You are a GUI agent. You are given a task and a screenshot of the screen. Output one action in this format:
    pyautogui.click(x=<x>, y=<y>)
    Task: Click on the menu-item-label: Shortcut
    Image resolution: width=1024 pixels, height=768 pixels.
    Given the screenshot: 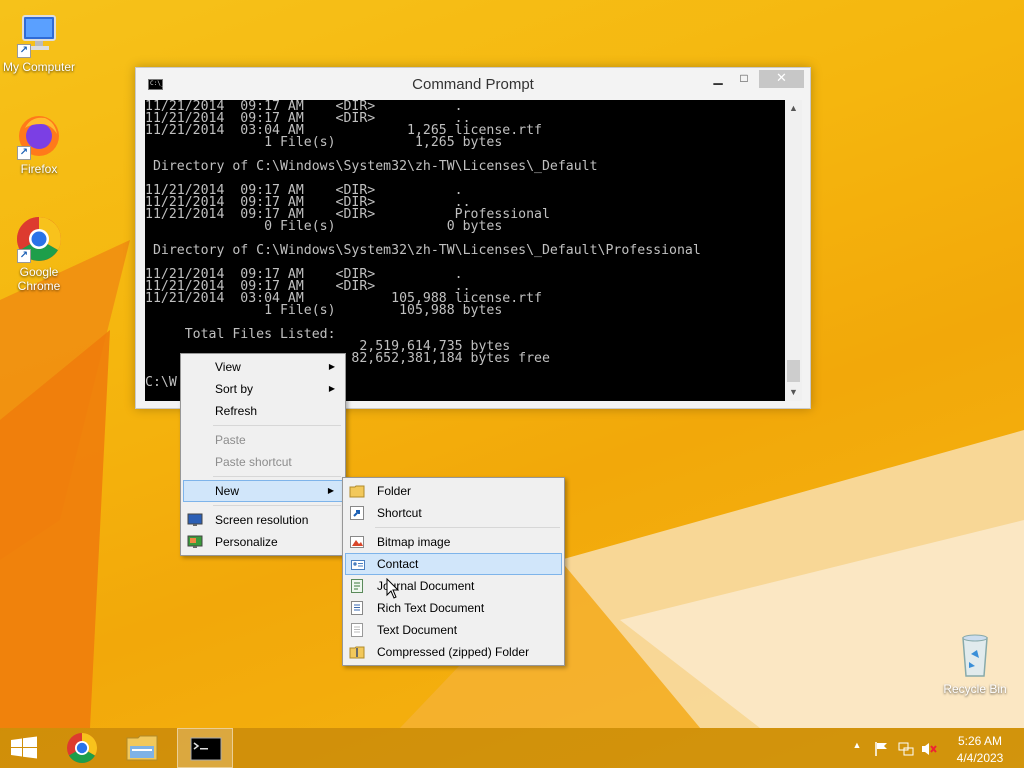 What is the action you would take?
    pyautogui.click(x=399, y=513)
    